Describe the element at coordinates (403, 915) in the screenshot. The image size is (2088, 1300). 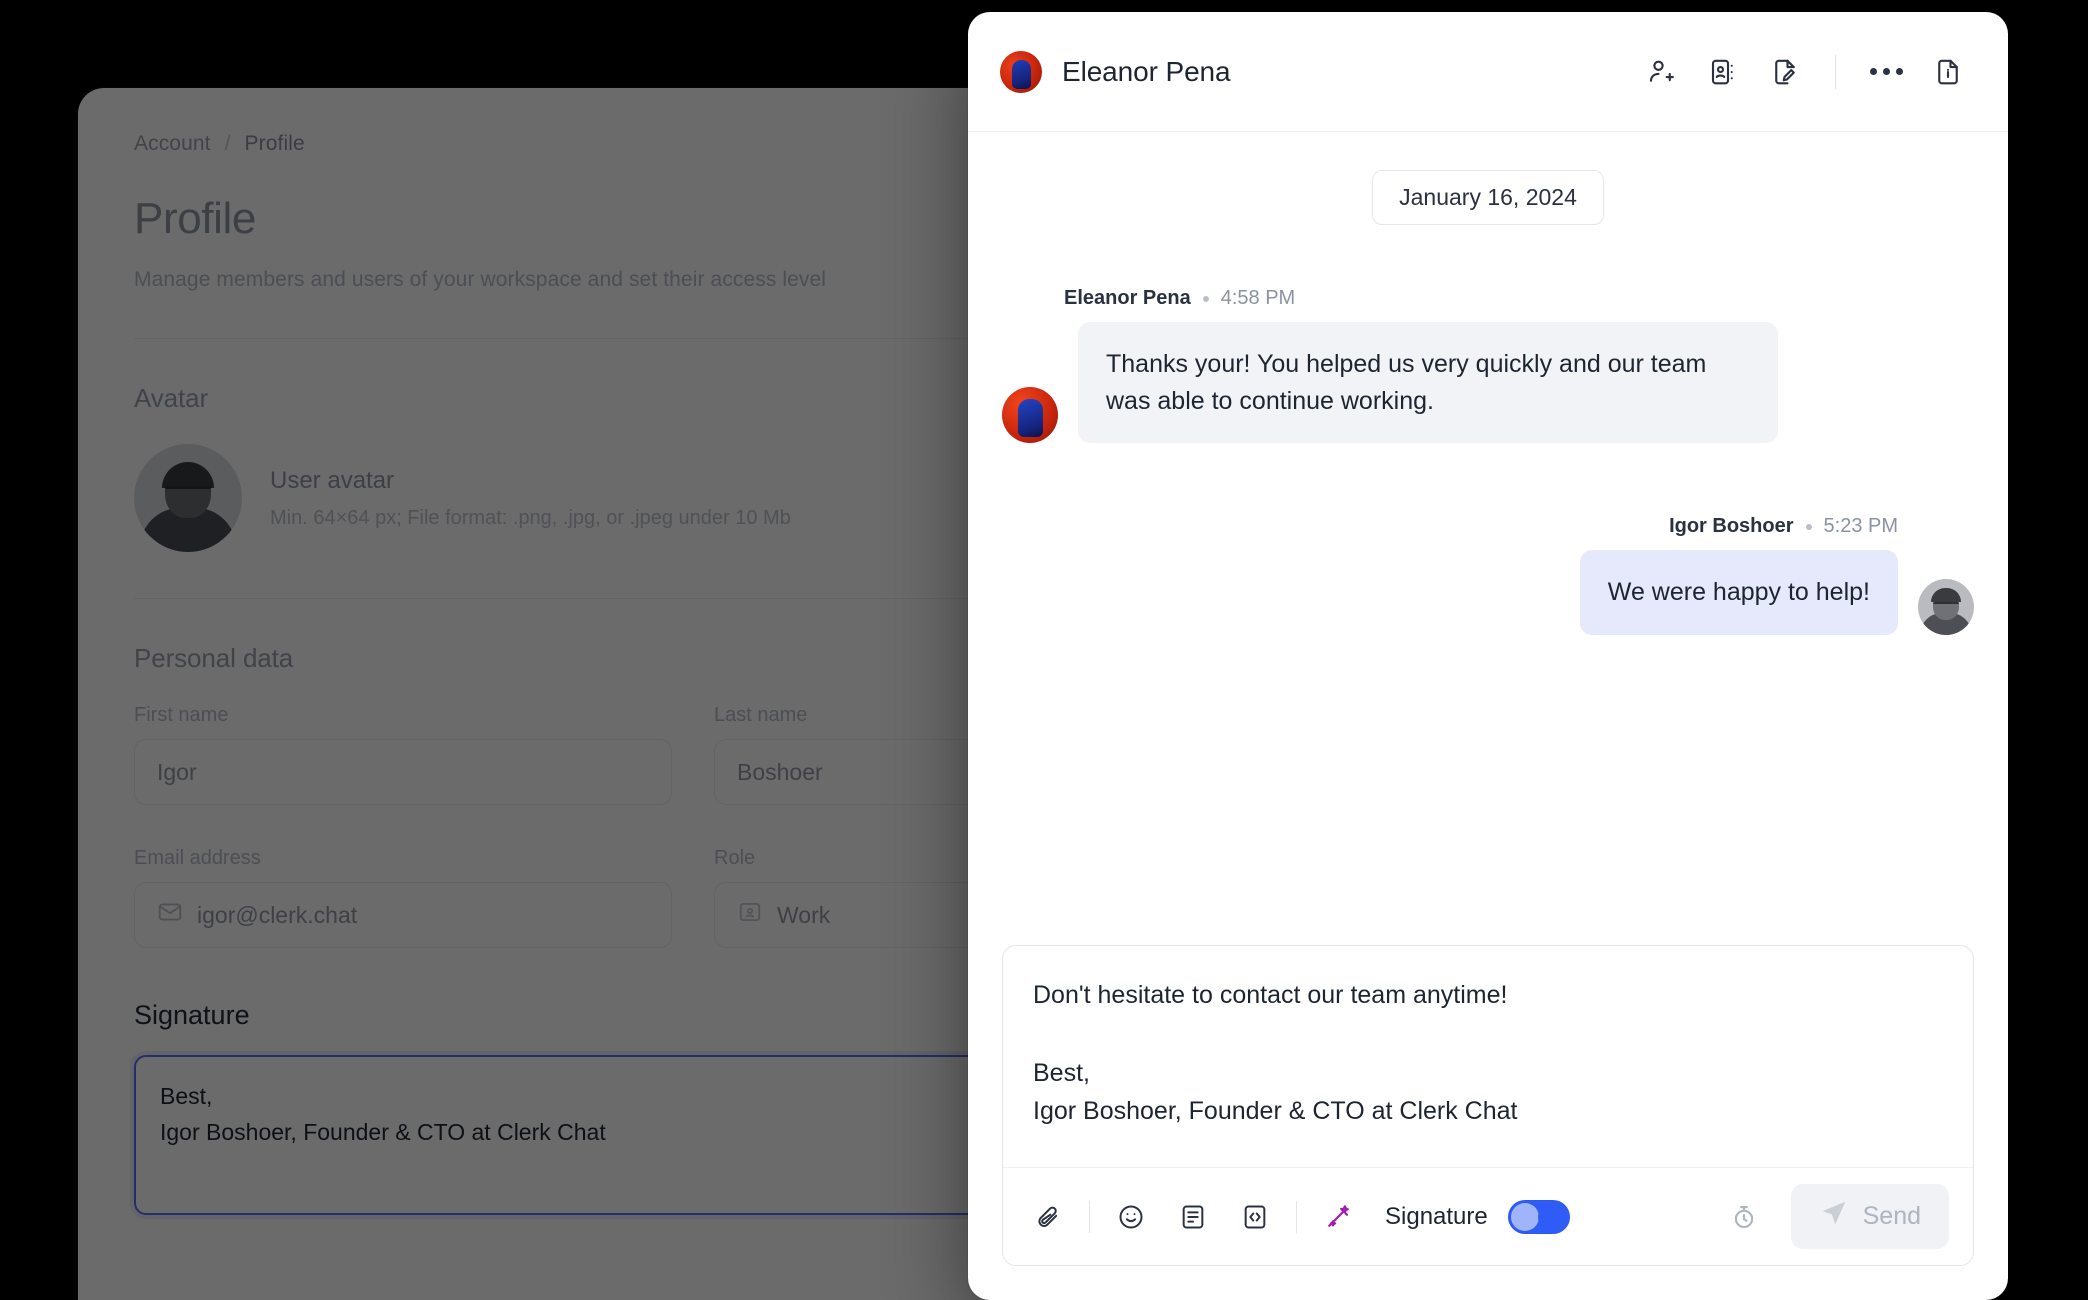
I see `email-input: igor@clerk.chat` at that location.